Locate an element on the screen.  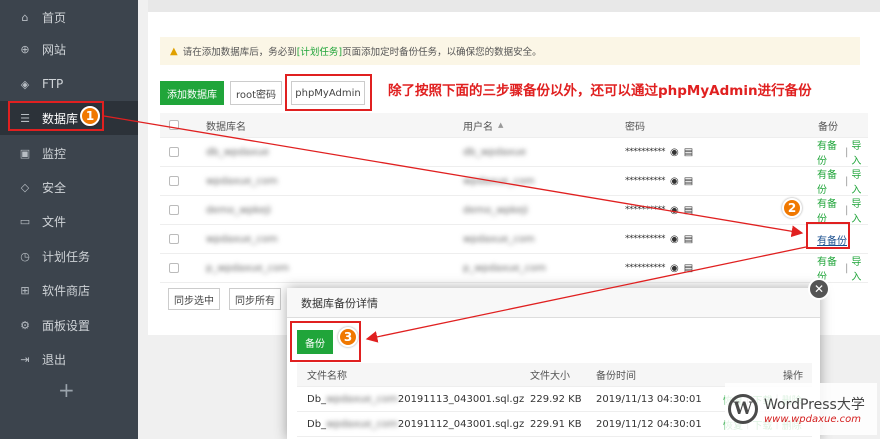
step-badge-3: 3 is located at coordinates (348, 337).